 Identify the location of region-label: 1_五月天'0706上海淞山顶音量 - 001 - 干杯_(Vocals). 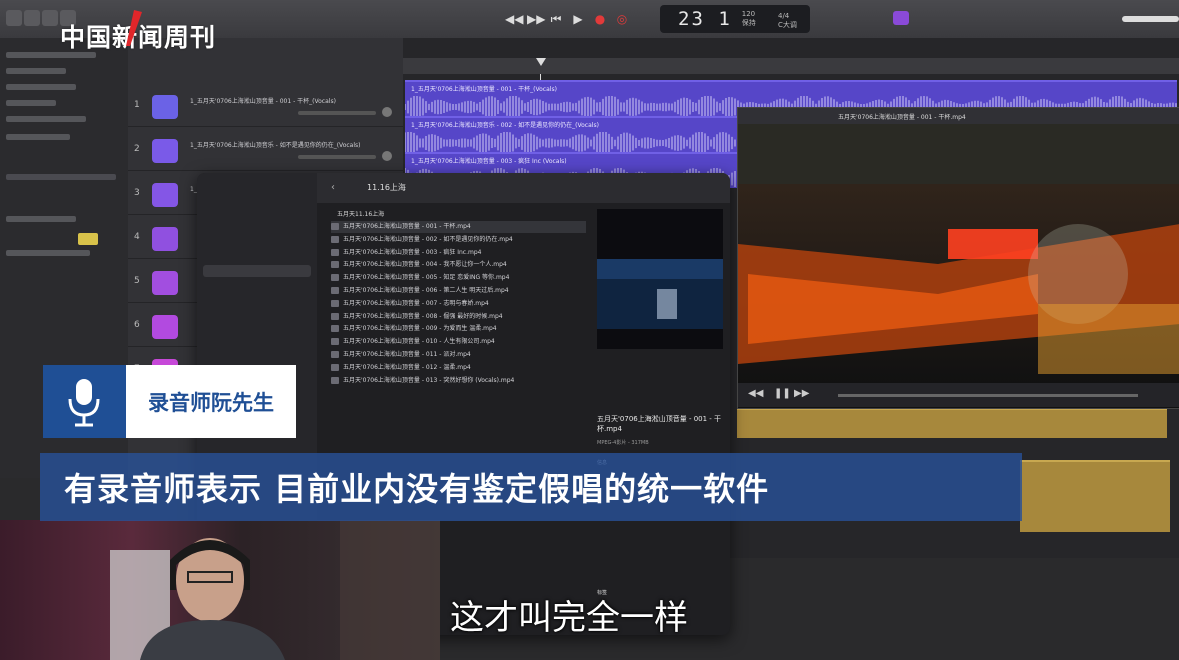
(484, 89).